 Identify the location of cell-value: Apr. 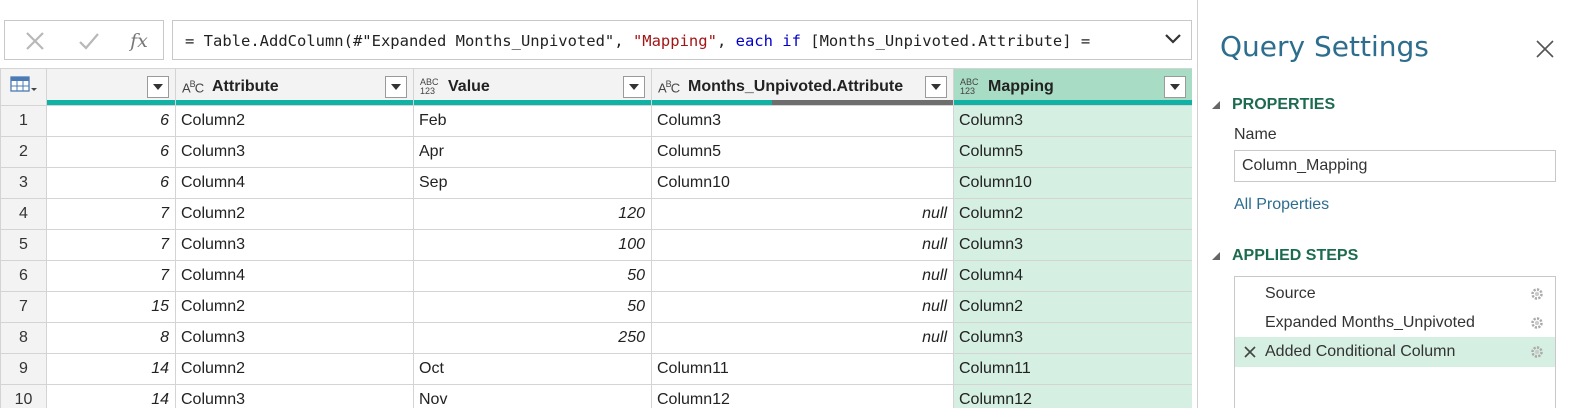
(532, 152).